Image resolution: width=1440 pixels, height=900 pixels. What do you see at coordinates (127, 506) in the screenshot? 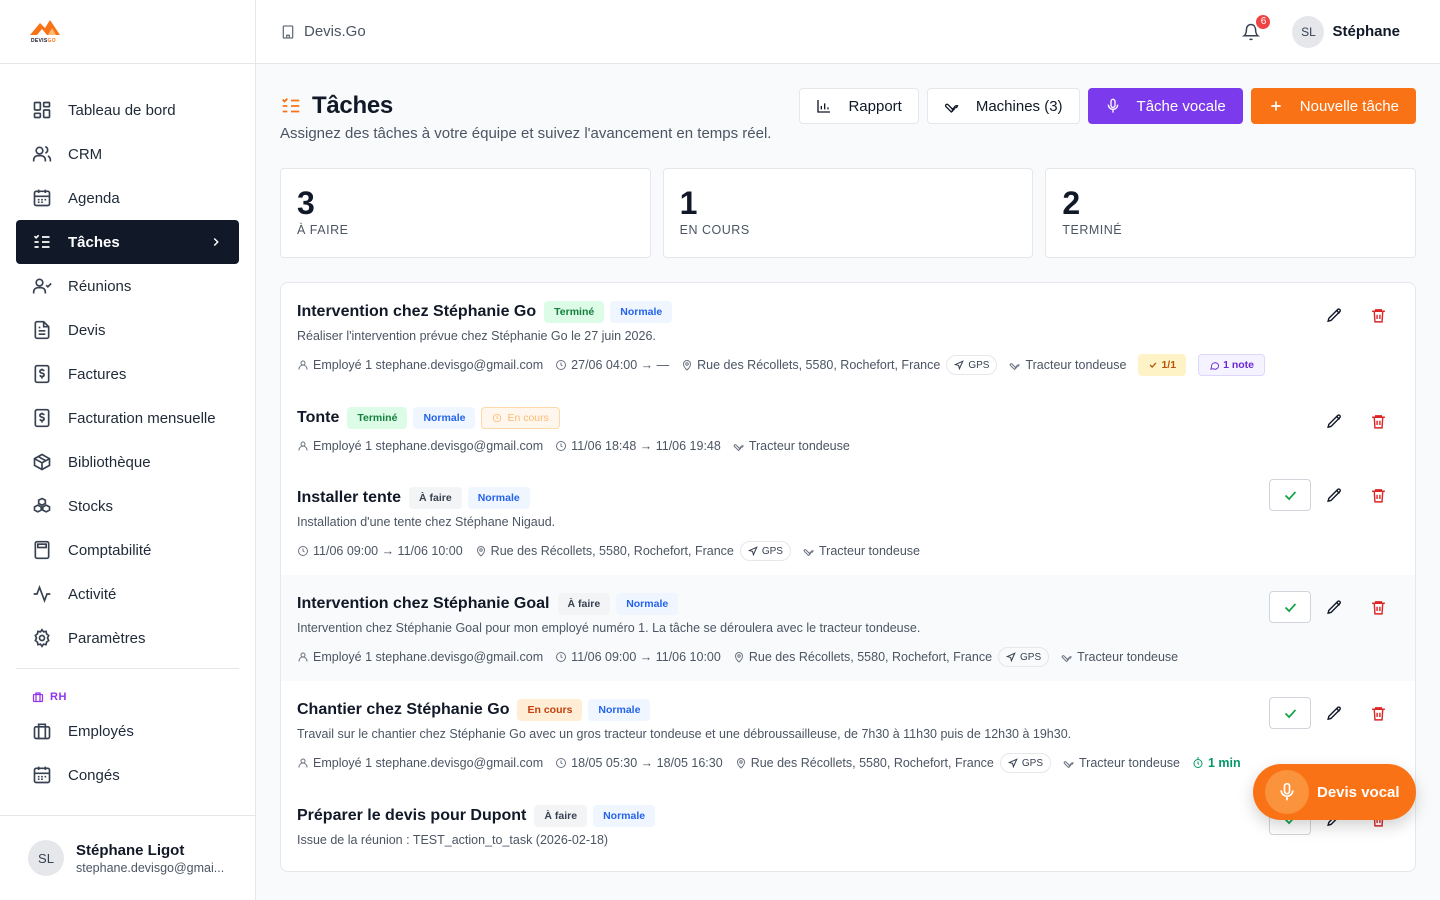
I see `sidebar-item-stocks: Stocks` at bounding box center [127, 506].